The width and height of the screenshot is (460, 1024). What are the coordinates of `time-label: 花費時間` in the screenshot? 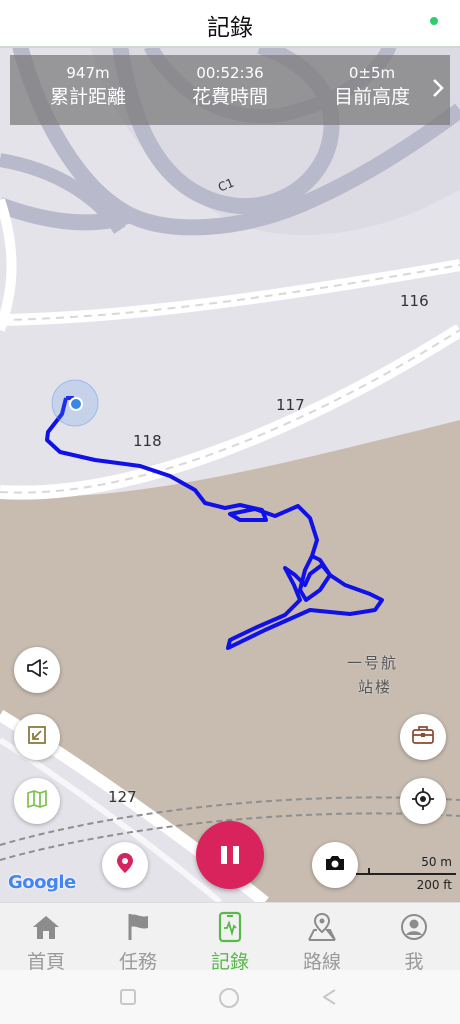 It's located at (229, 97).